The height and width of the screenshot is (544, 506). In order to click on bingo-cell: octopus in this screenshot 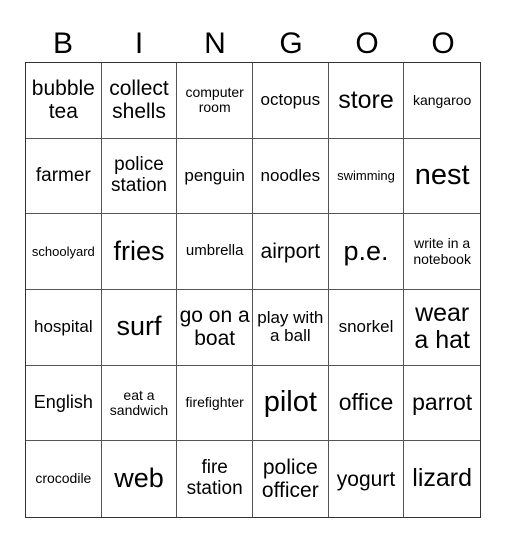, I will do `click(290, 101)`.